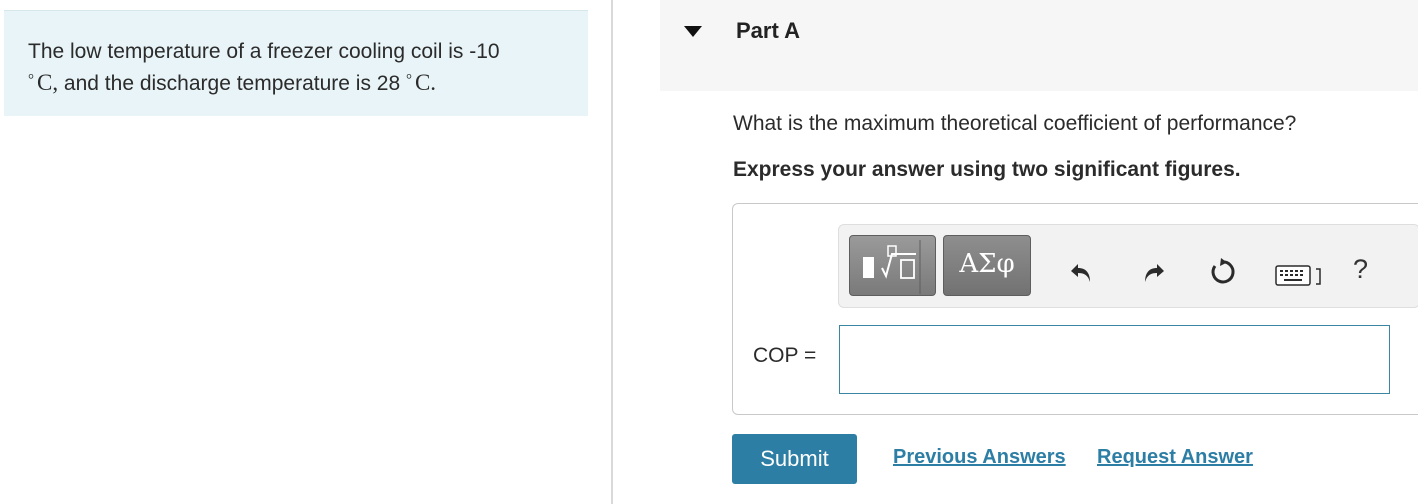 The image size is (1418, 504). Describe the element at coordinates (693, 31) in the screenshot. I see `collapse-caret-icon` at that location.